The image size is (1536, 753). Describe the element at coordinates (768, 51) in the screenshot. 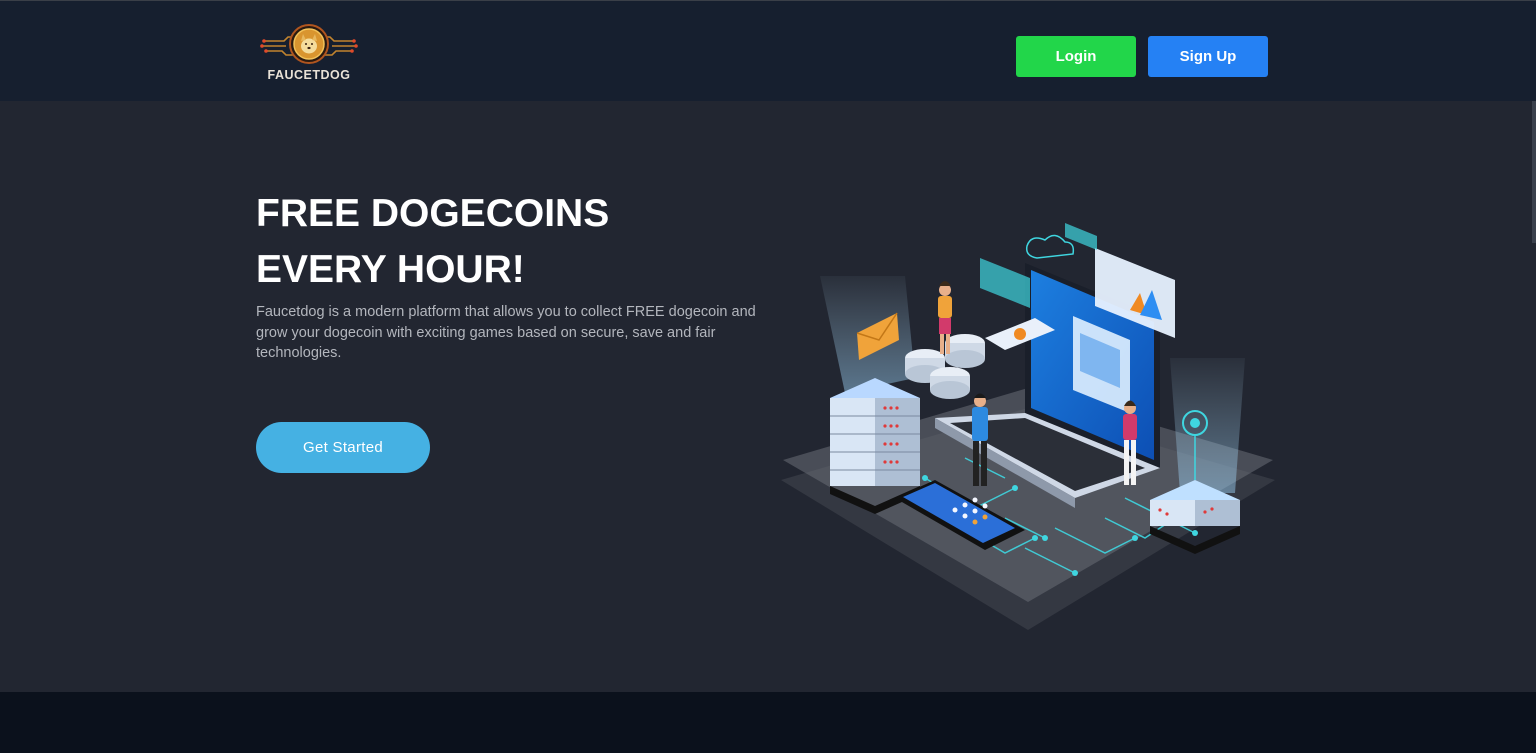

I see `site-header: FAUCETDOG Login Sign Up` at that location.